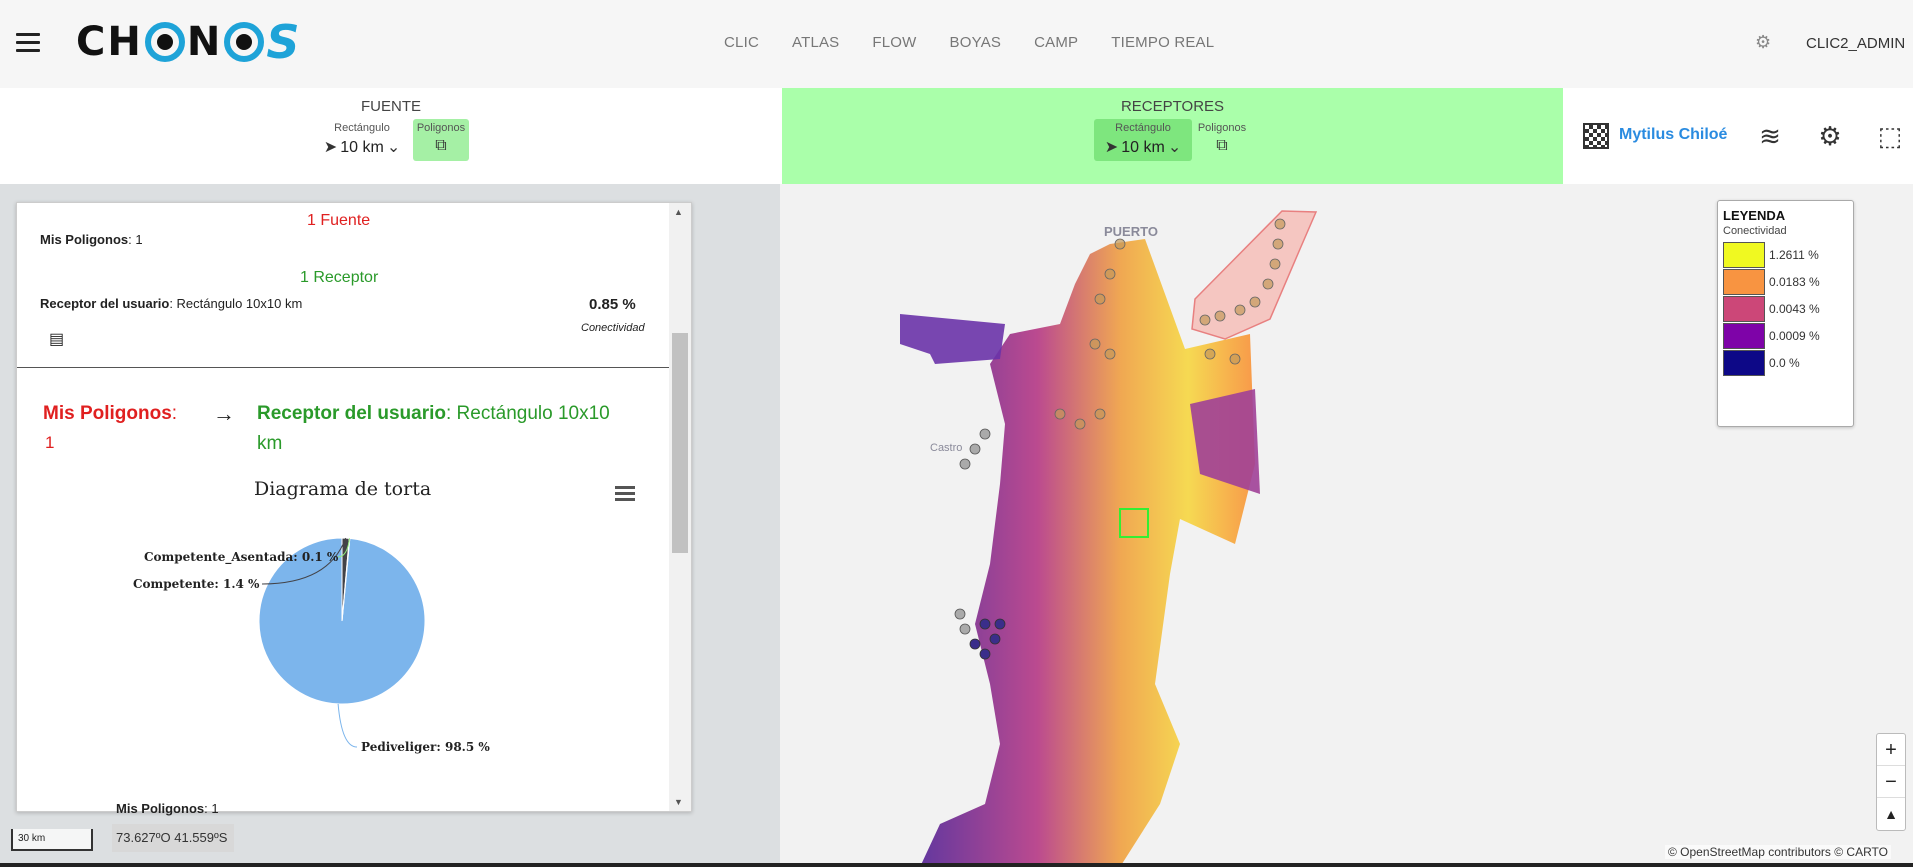  Describe the element at coordinates (613, 328) in the screenshot. I see `conectividad-label: Conectividad` at that location.